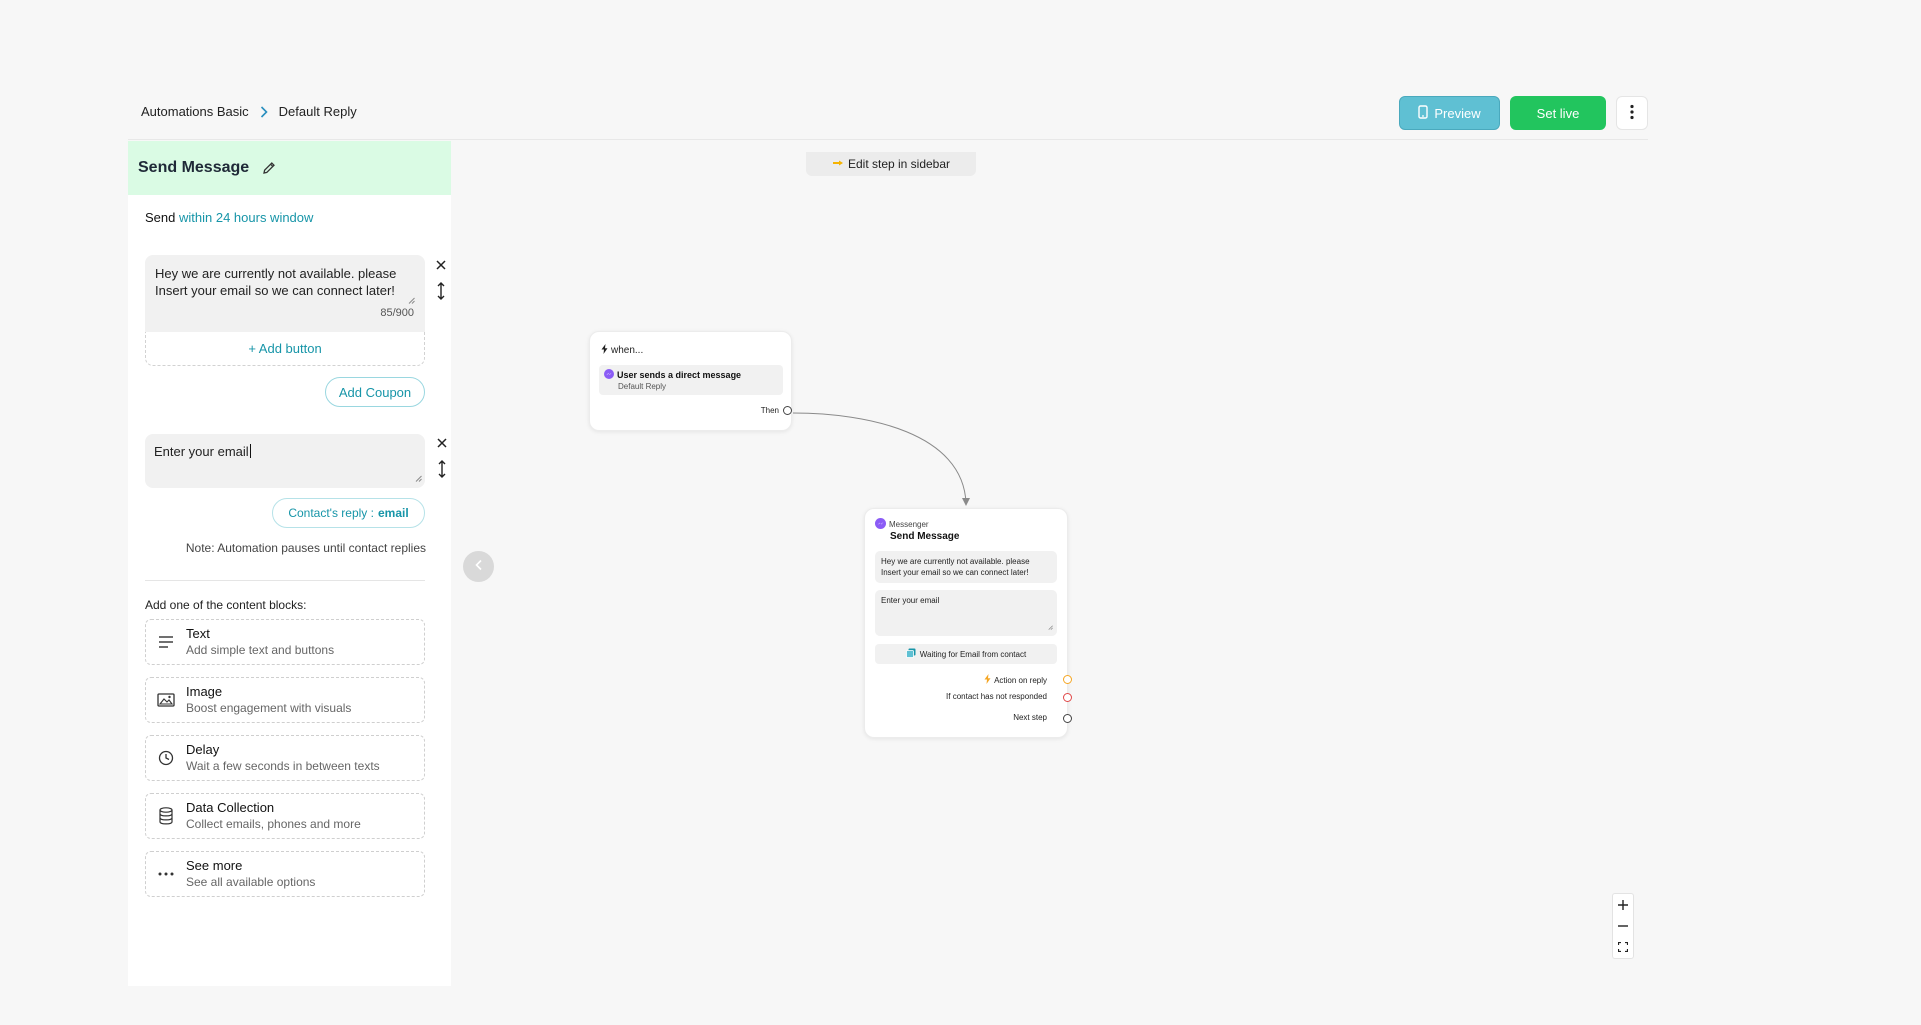 The height and width of the screenshot is (1025, 1921). I want to click on image-icon, so click(166, 700).